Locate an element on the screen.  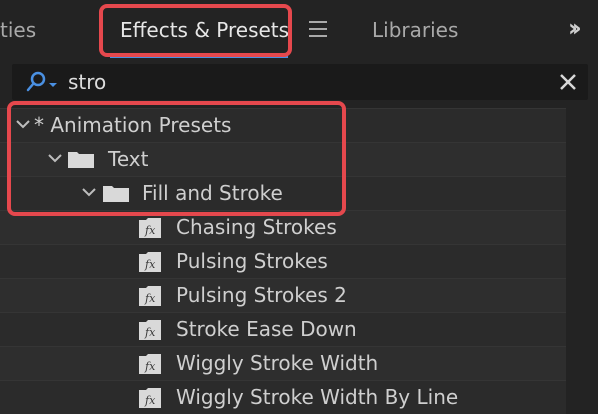
preset-label: Chasing Strokes is located at coordinates (256, 227).